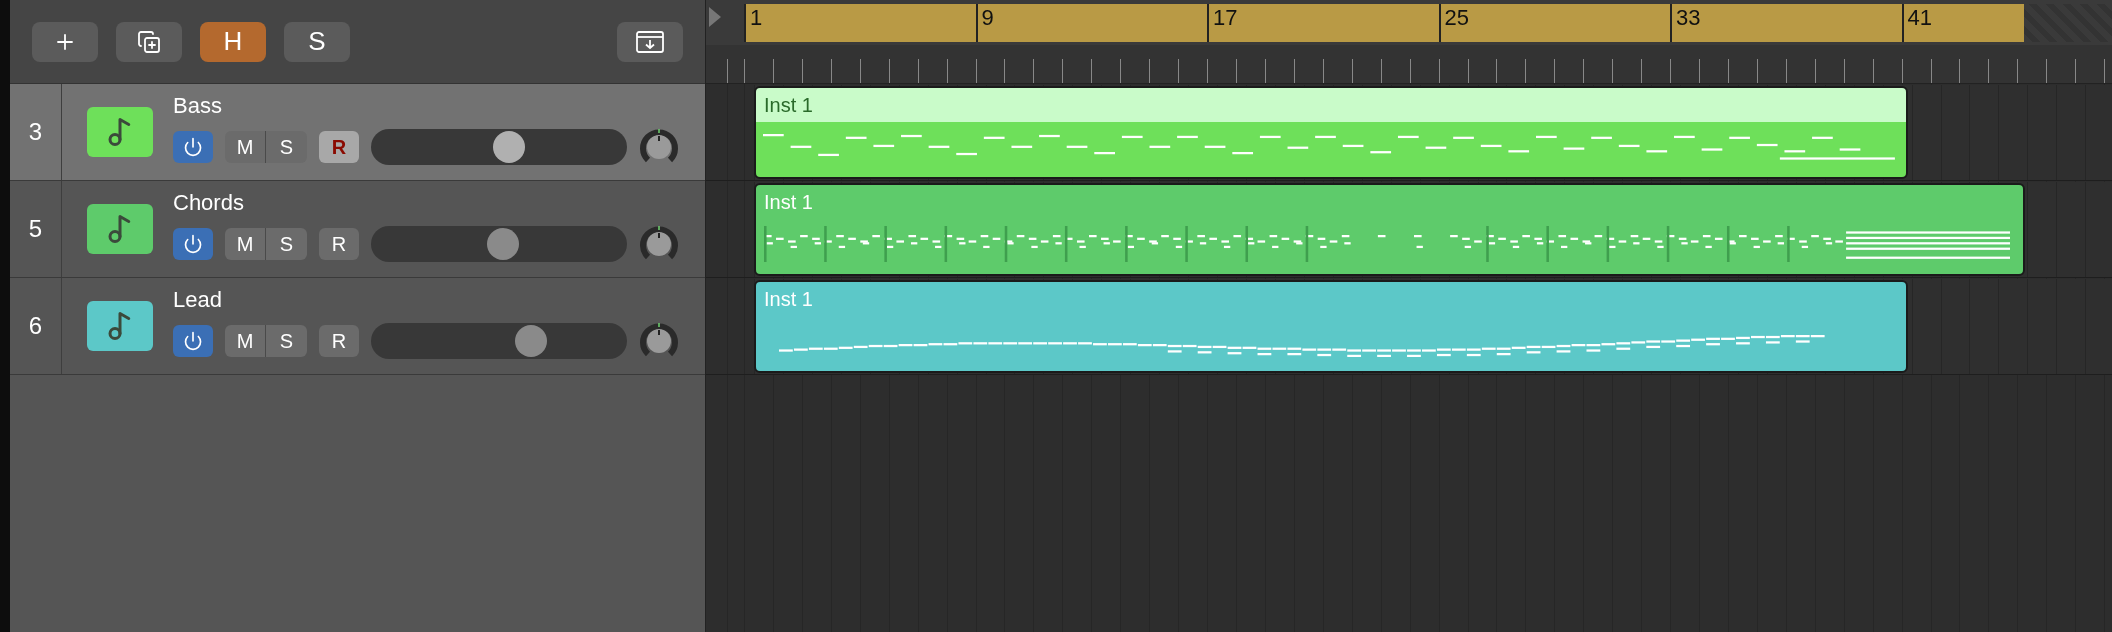 This screenshot has height=632, width=2112. What do you see at coordinates (1331, 132) in the screenshot?
I see `midi-region: Inst 1` at bounding box center [1331, 132].